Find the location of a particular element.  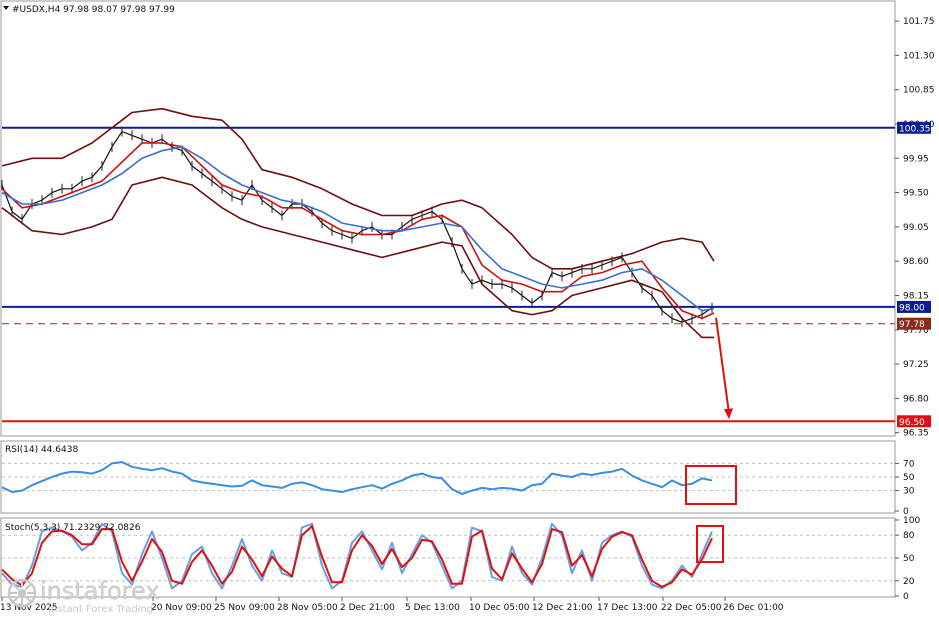

y-tick-label: 30 is located at coordinates (909, 492).